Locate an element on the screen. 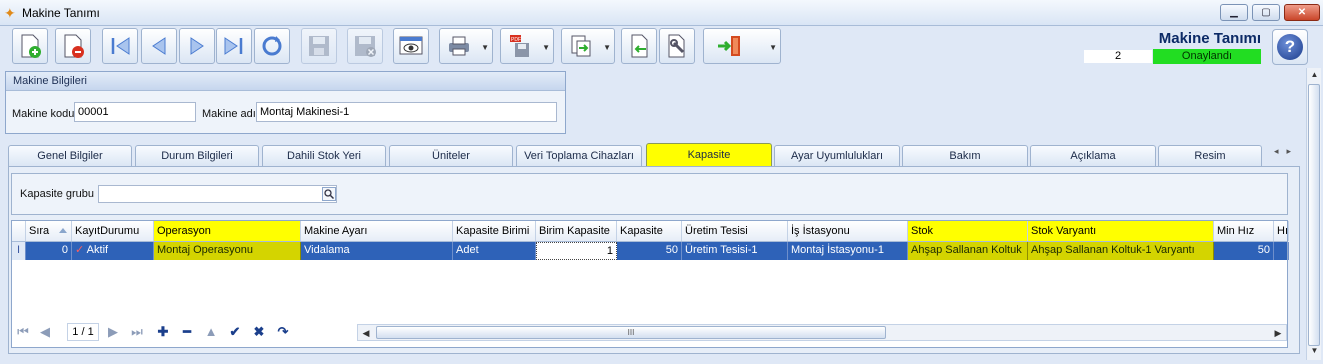 This screenshot has height=364, width=1323. previous-record-icon is located at coordinates (159, 46).